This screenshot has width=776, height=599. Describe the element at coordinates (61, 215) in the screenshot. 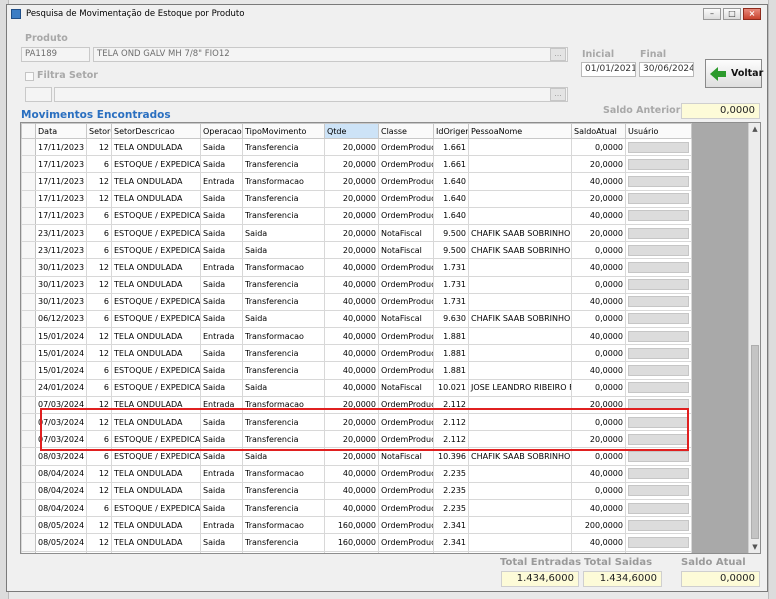

I see `grid-cell: 17/11/2023` at that location.